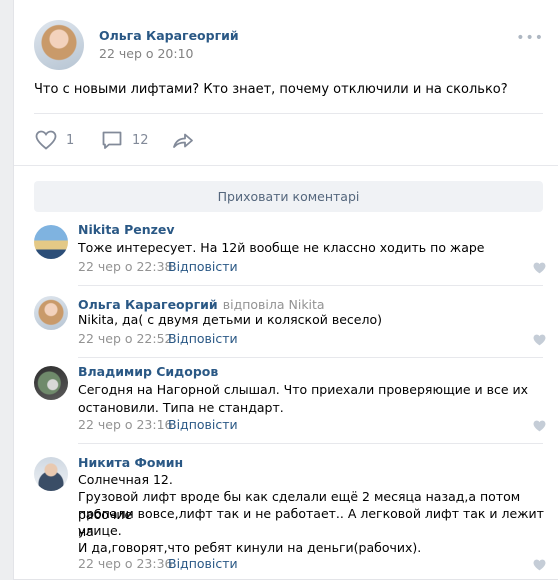 This screenshot has width=558, height=580. What do you see at coordinates (125, 338) in the screenshot?
I see `comment-date: 22 чер о 22:52` at bounding box center [125, 338].